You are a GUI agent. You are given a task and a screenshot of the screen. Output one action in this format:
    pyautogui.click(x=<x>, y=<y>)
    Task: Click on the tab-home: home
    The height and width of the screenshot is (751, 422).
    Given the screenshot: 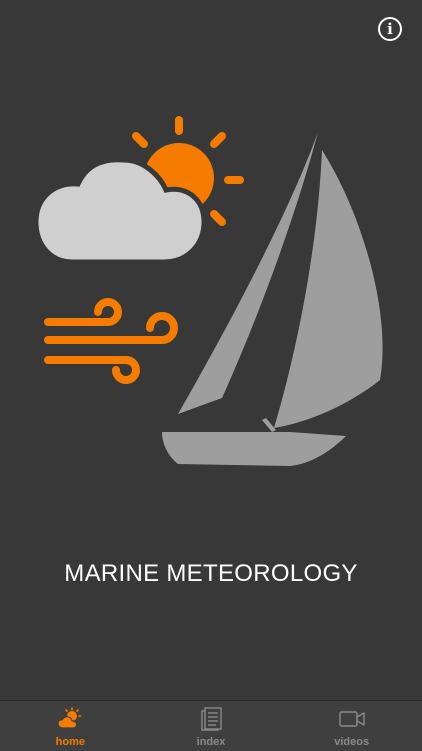 What is the action you would take?
    pyautogui.click(x=70, y=726)
    